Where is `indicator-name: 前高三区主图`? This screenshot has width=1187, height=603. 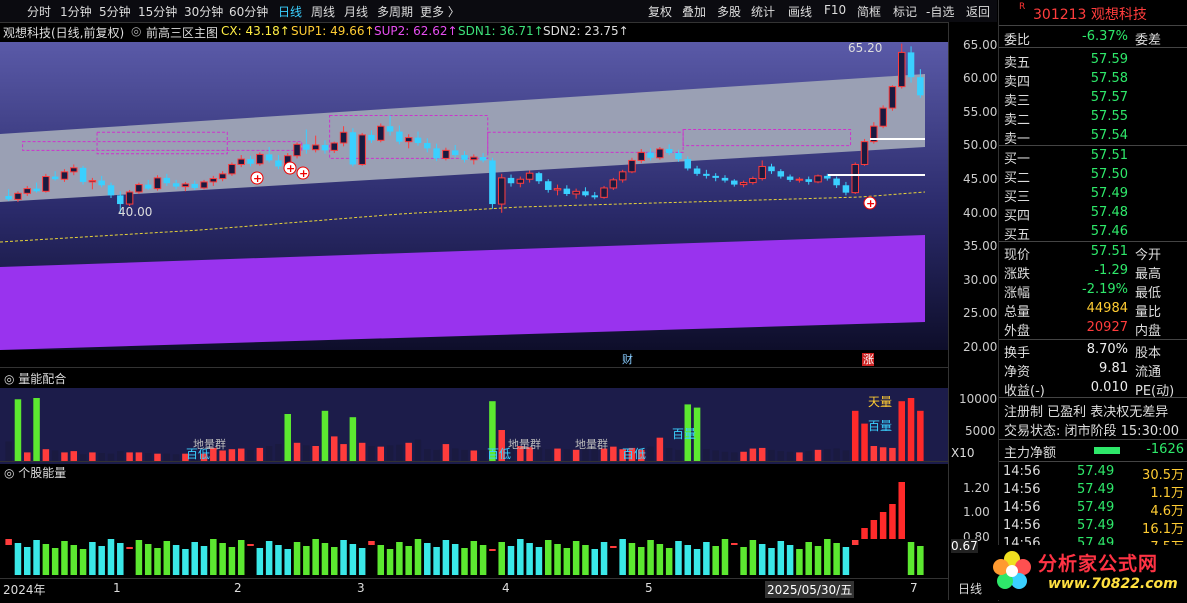
indicator-name: 前高三区主图 is located at coordinates (182, 32).